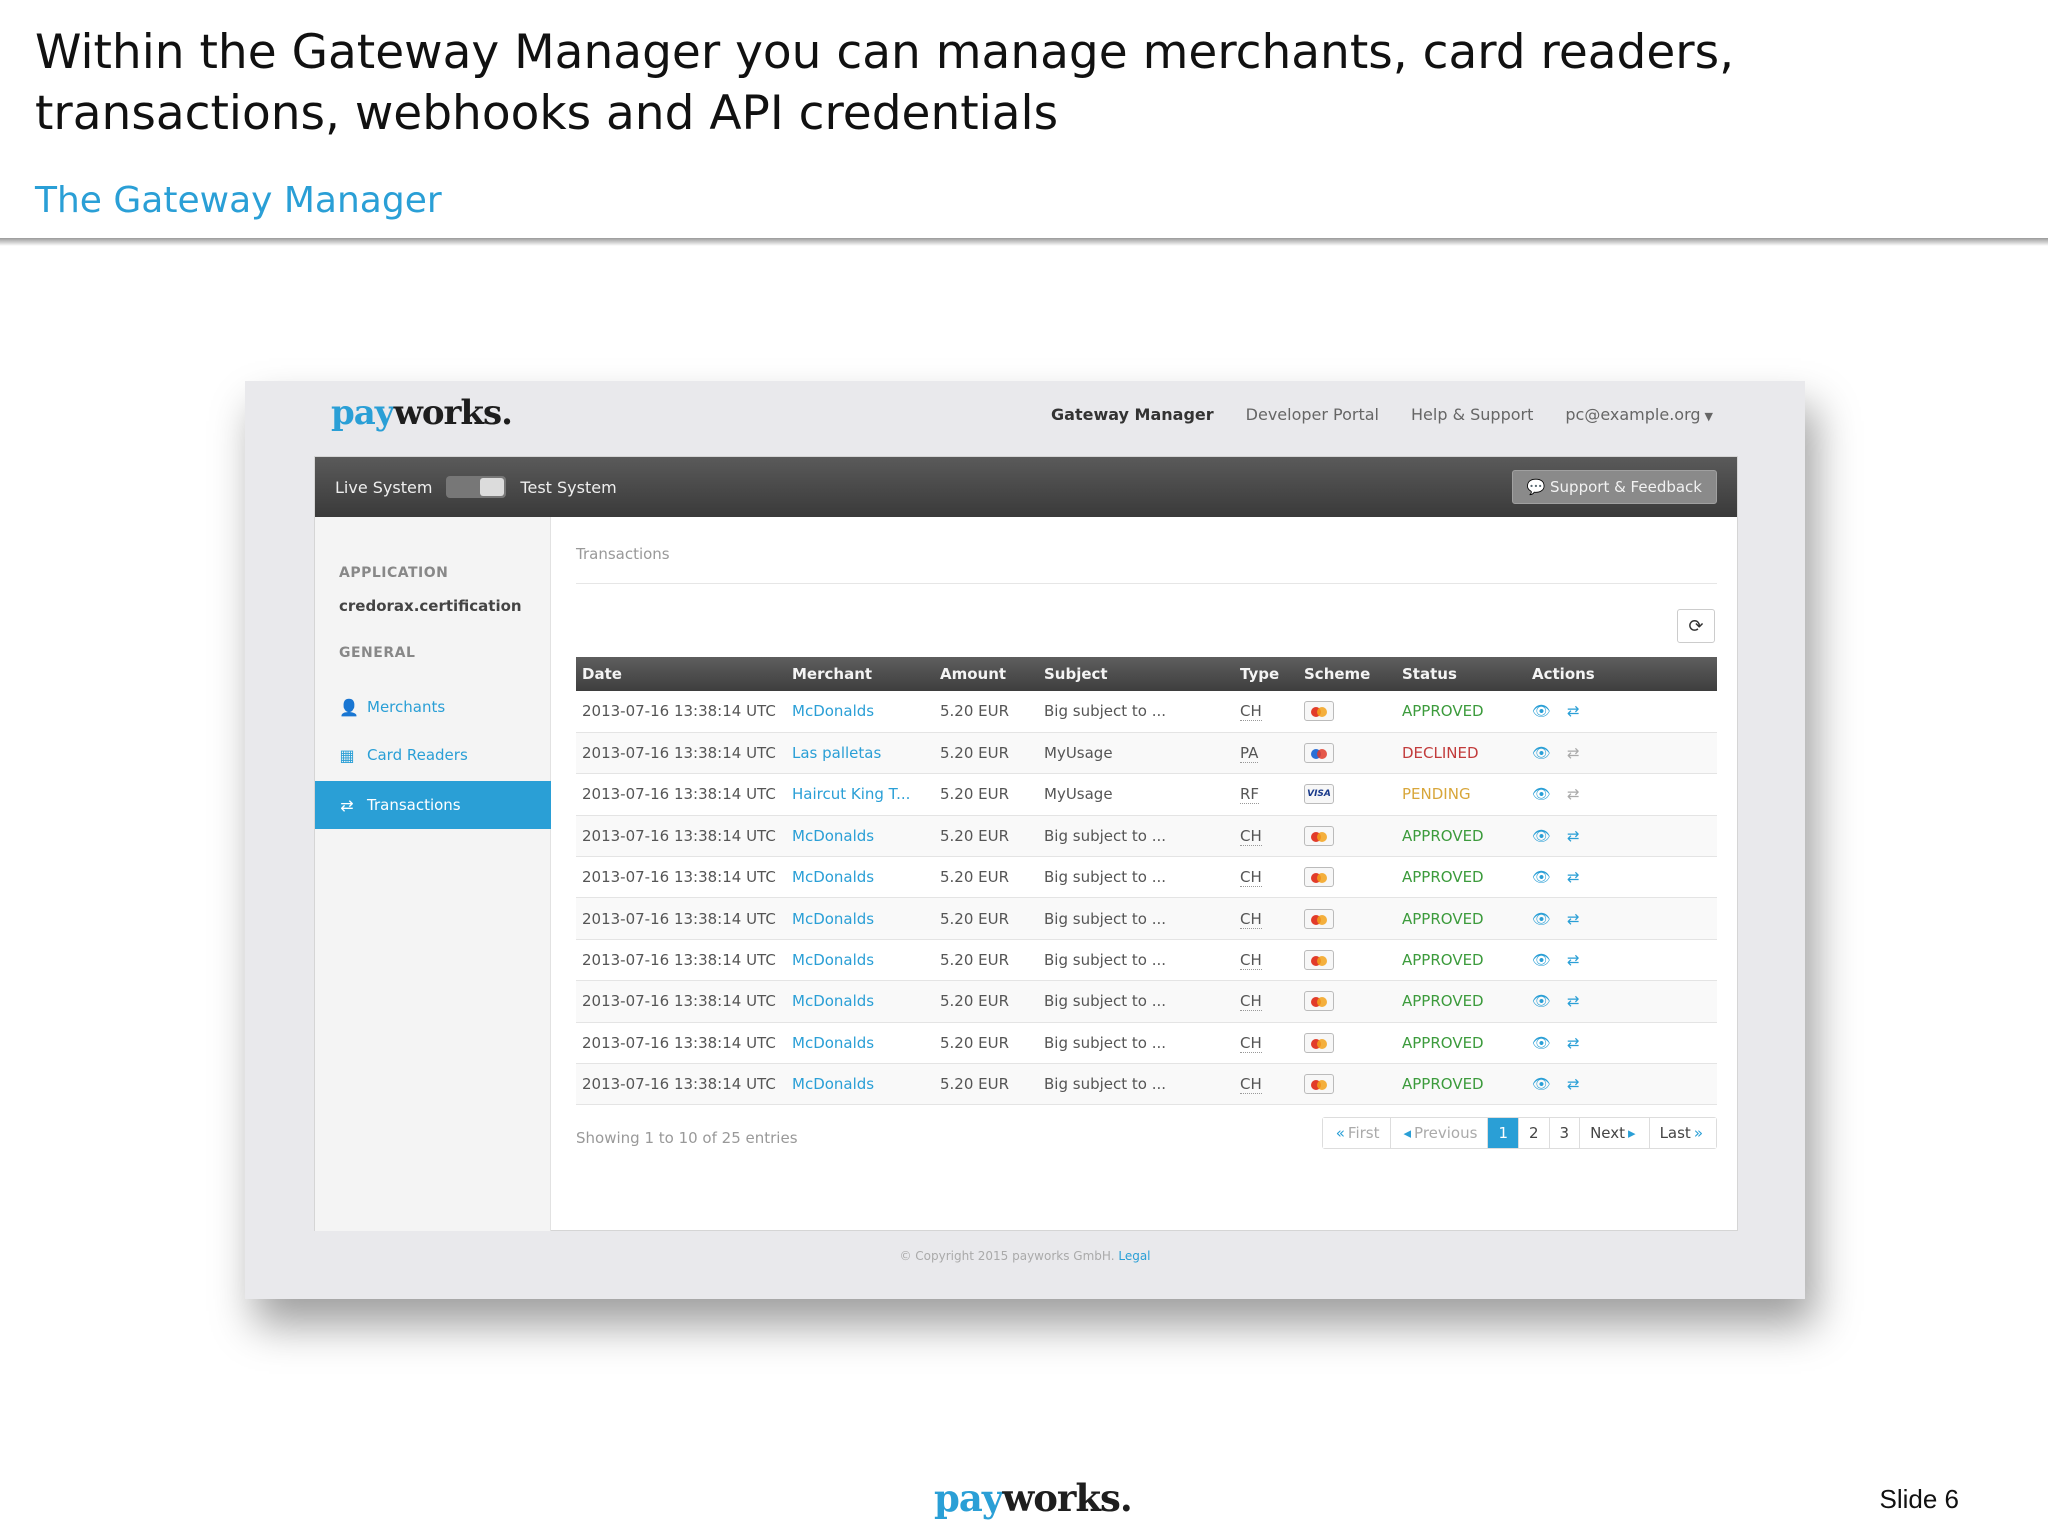 This screenshot has width=2048, height=1536. Describe the element at coordinates (623, 554) in the screenshot. I see `breadcrumb: Transactions` at that location.